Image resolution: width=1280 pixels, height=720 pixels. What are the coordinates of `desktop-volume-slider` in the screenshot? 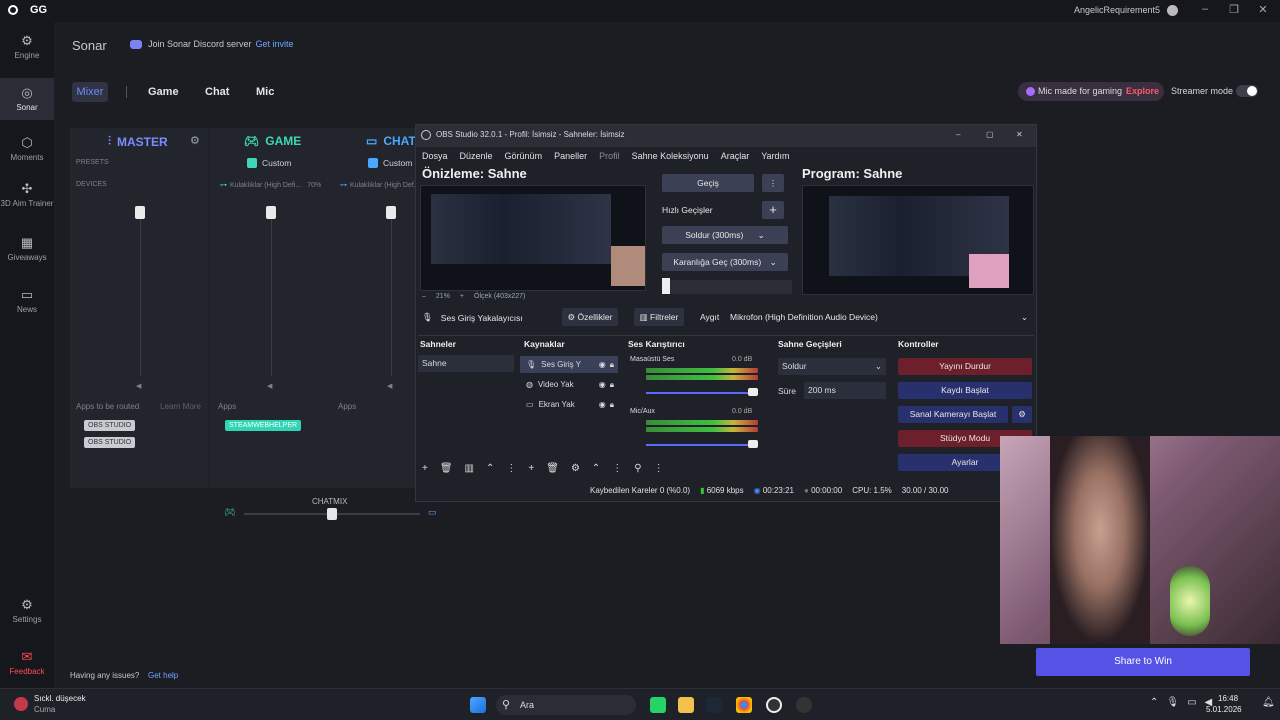 It's located at (702, 393).